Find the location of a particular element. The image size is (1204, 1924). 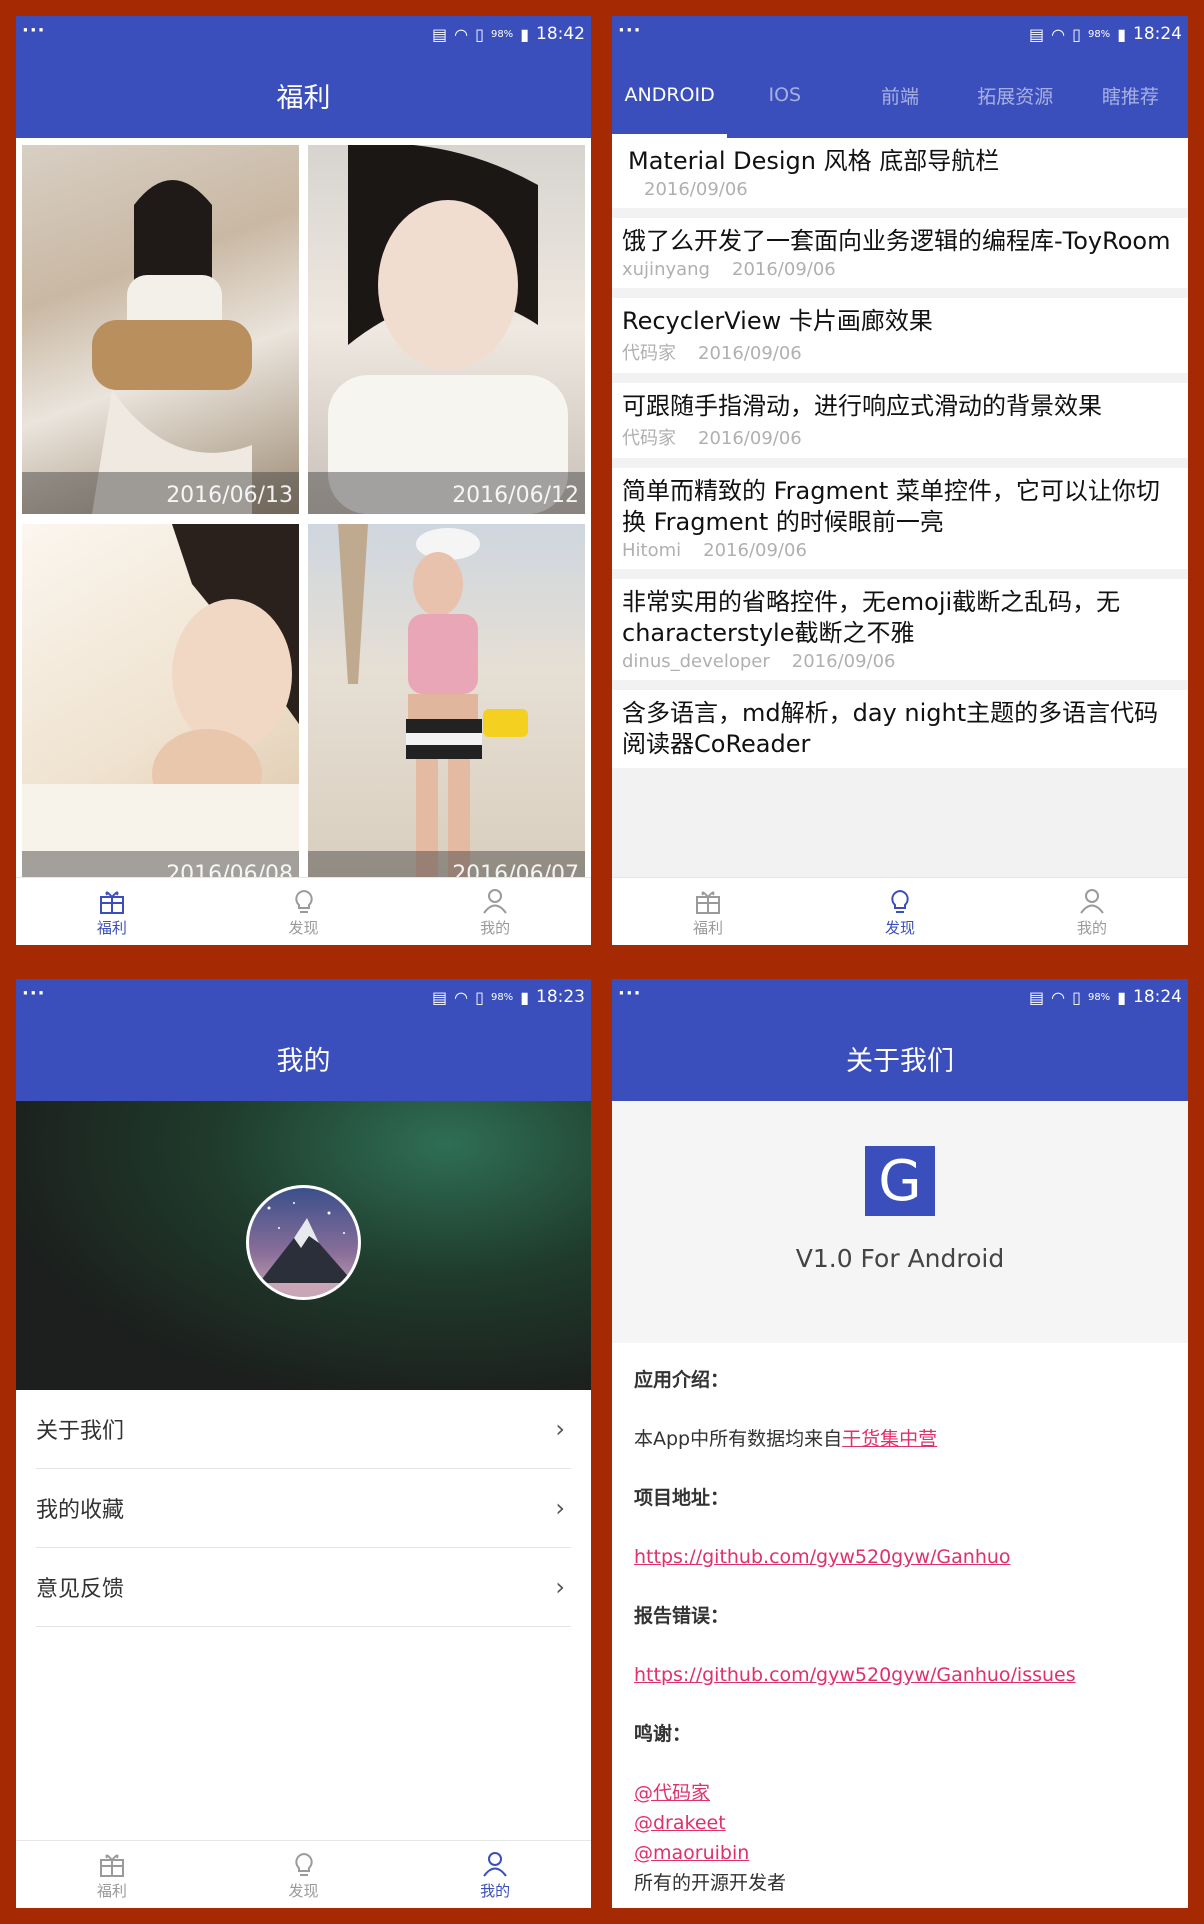

thanks-all: 所有的开源开发者 is located at coordinates (710, 1883).